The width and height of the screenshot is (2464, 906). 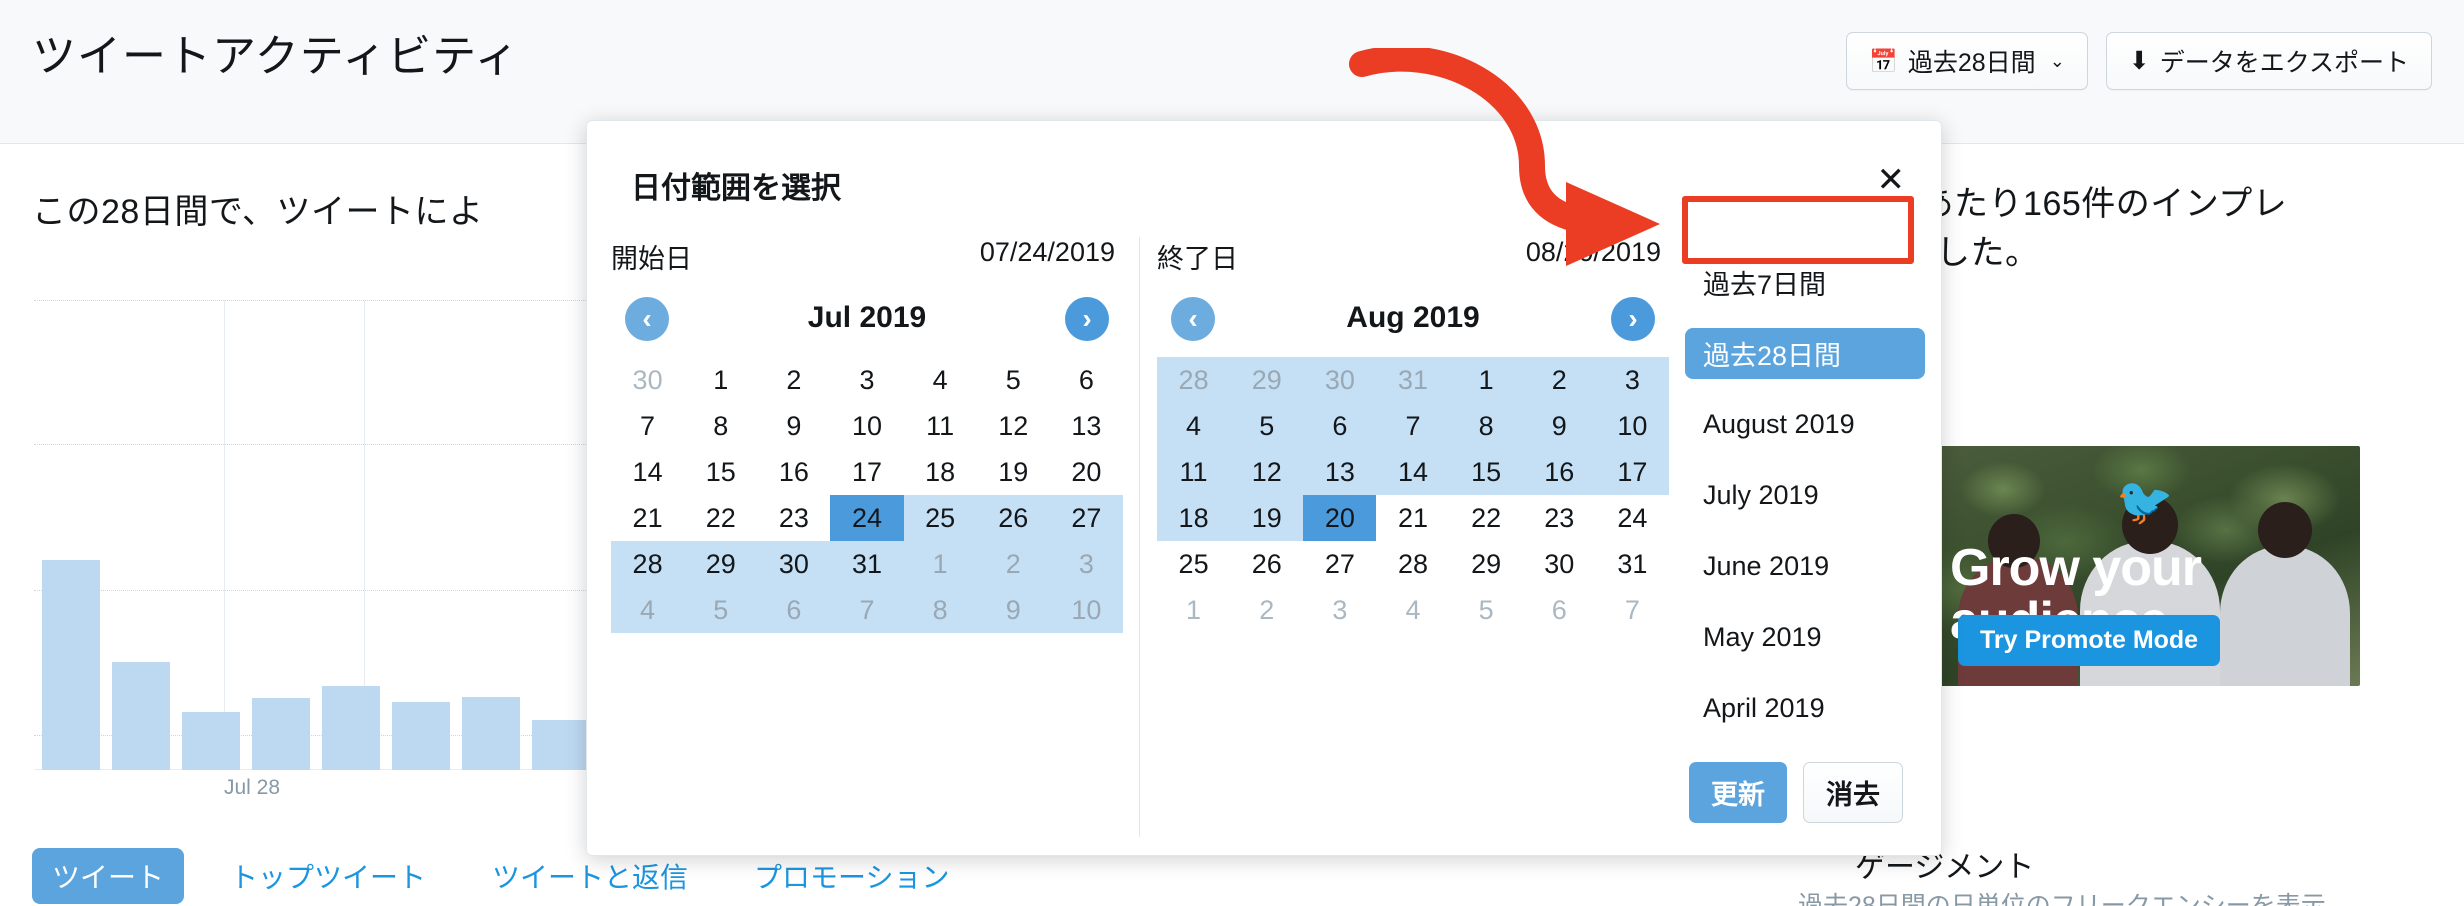 I want to click on date-range-preset: May 2019, so click(x=1805, y=637).